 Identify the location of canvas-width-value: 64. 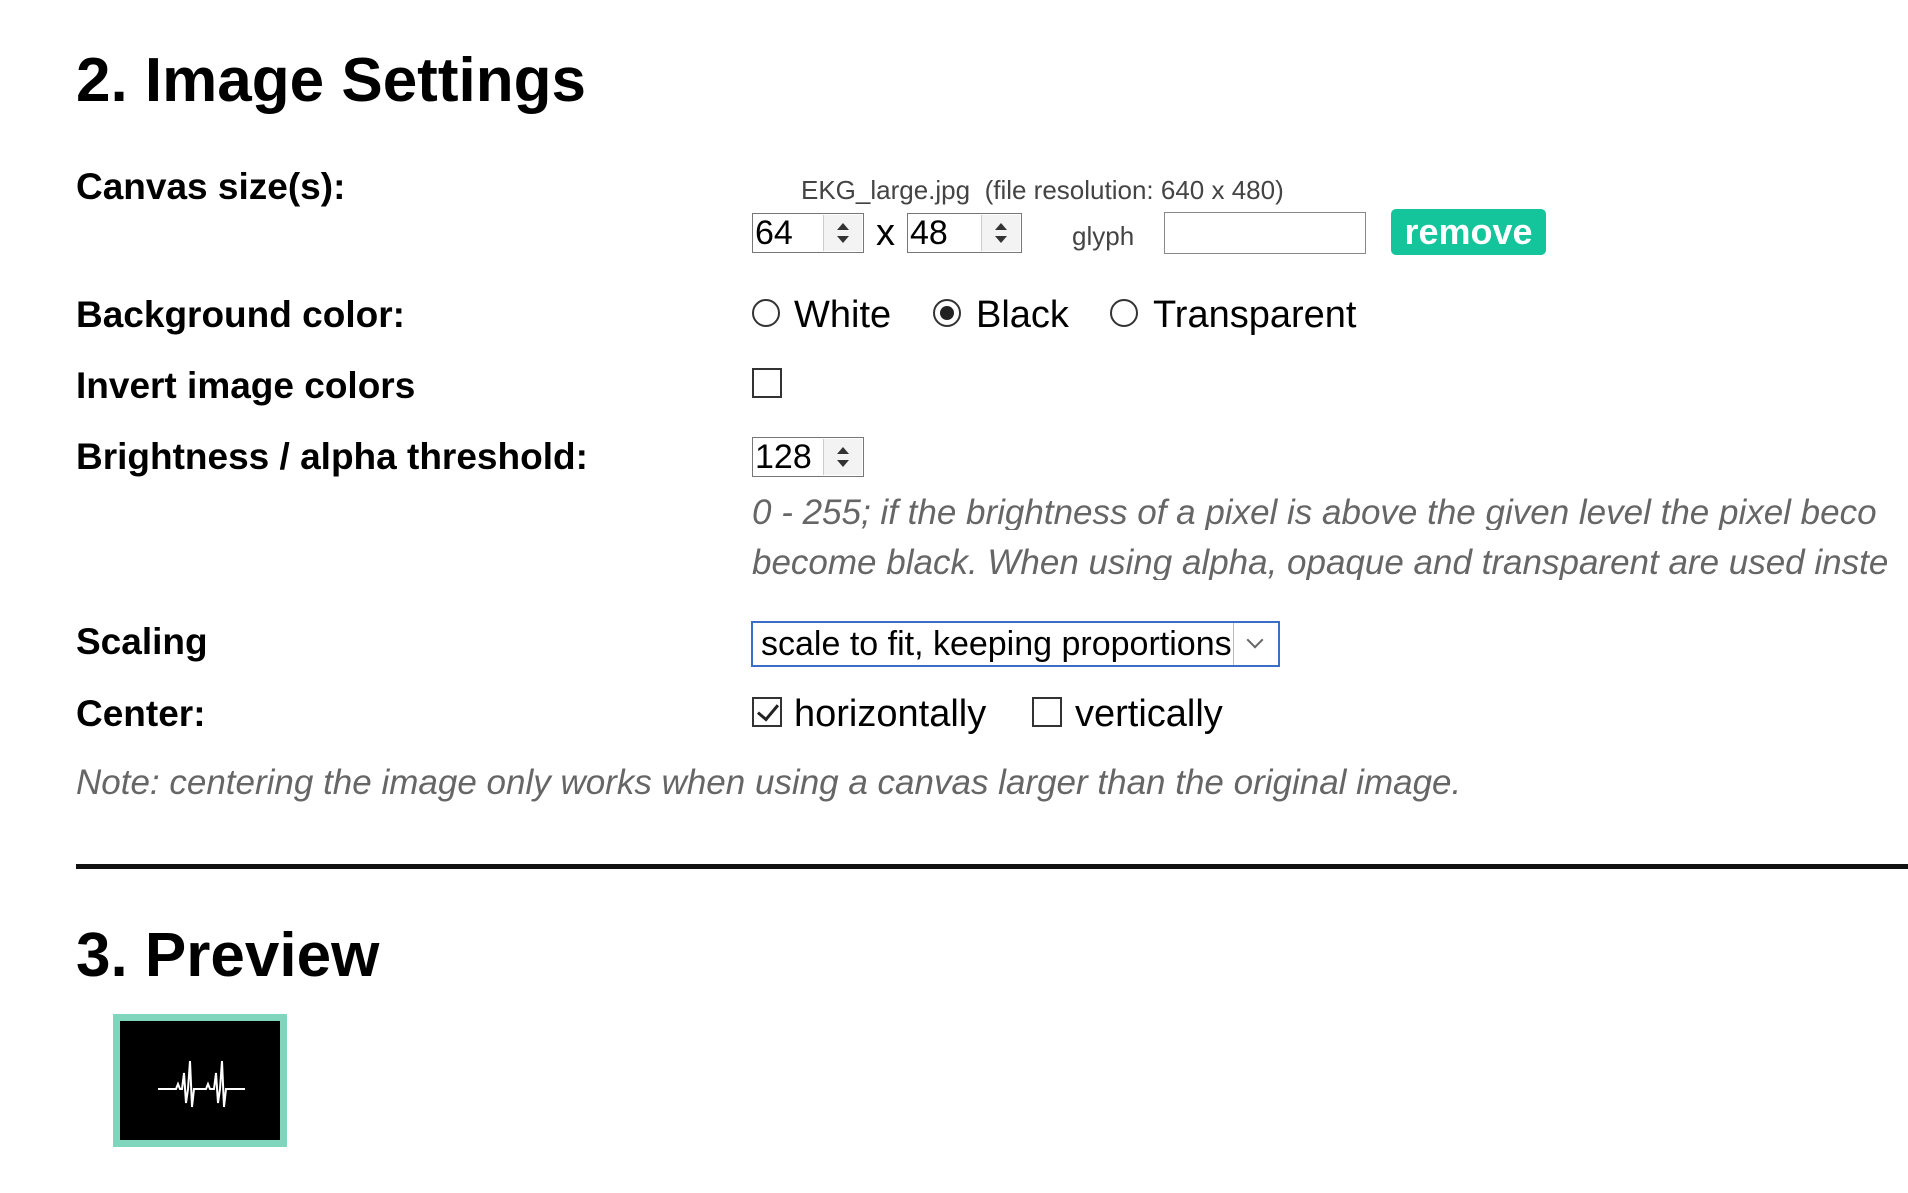
(774, 233).